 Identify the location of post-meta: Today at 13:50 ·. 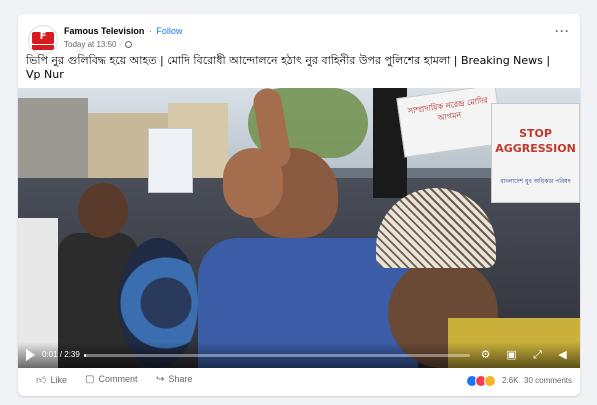
(98, 44).